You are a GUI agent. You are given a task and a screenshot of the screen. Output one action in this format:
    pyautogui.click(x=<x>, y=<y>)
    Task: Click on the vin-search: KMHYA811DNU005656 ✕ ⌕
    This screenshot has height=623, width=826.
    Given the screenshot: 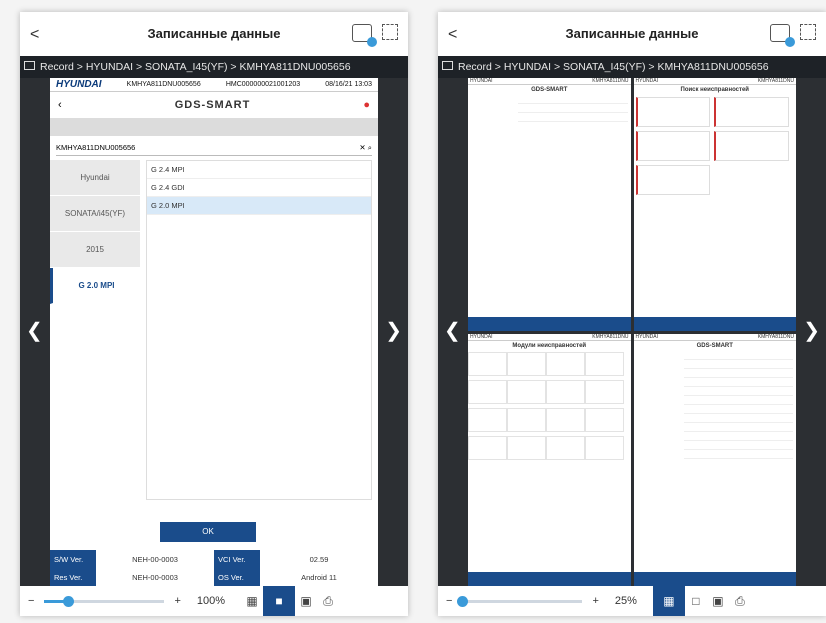 What is the action you would take?
    pyautogui.click(x=214, y=148)
    